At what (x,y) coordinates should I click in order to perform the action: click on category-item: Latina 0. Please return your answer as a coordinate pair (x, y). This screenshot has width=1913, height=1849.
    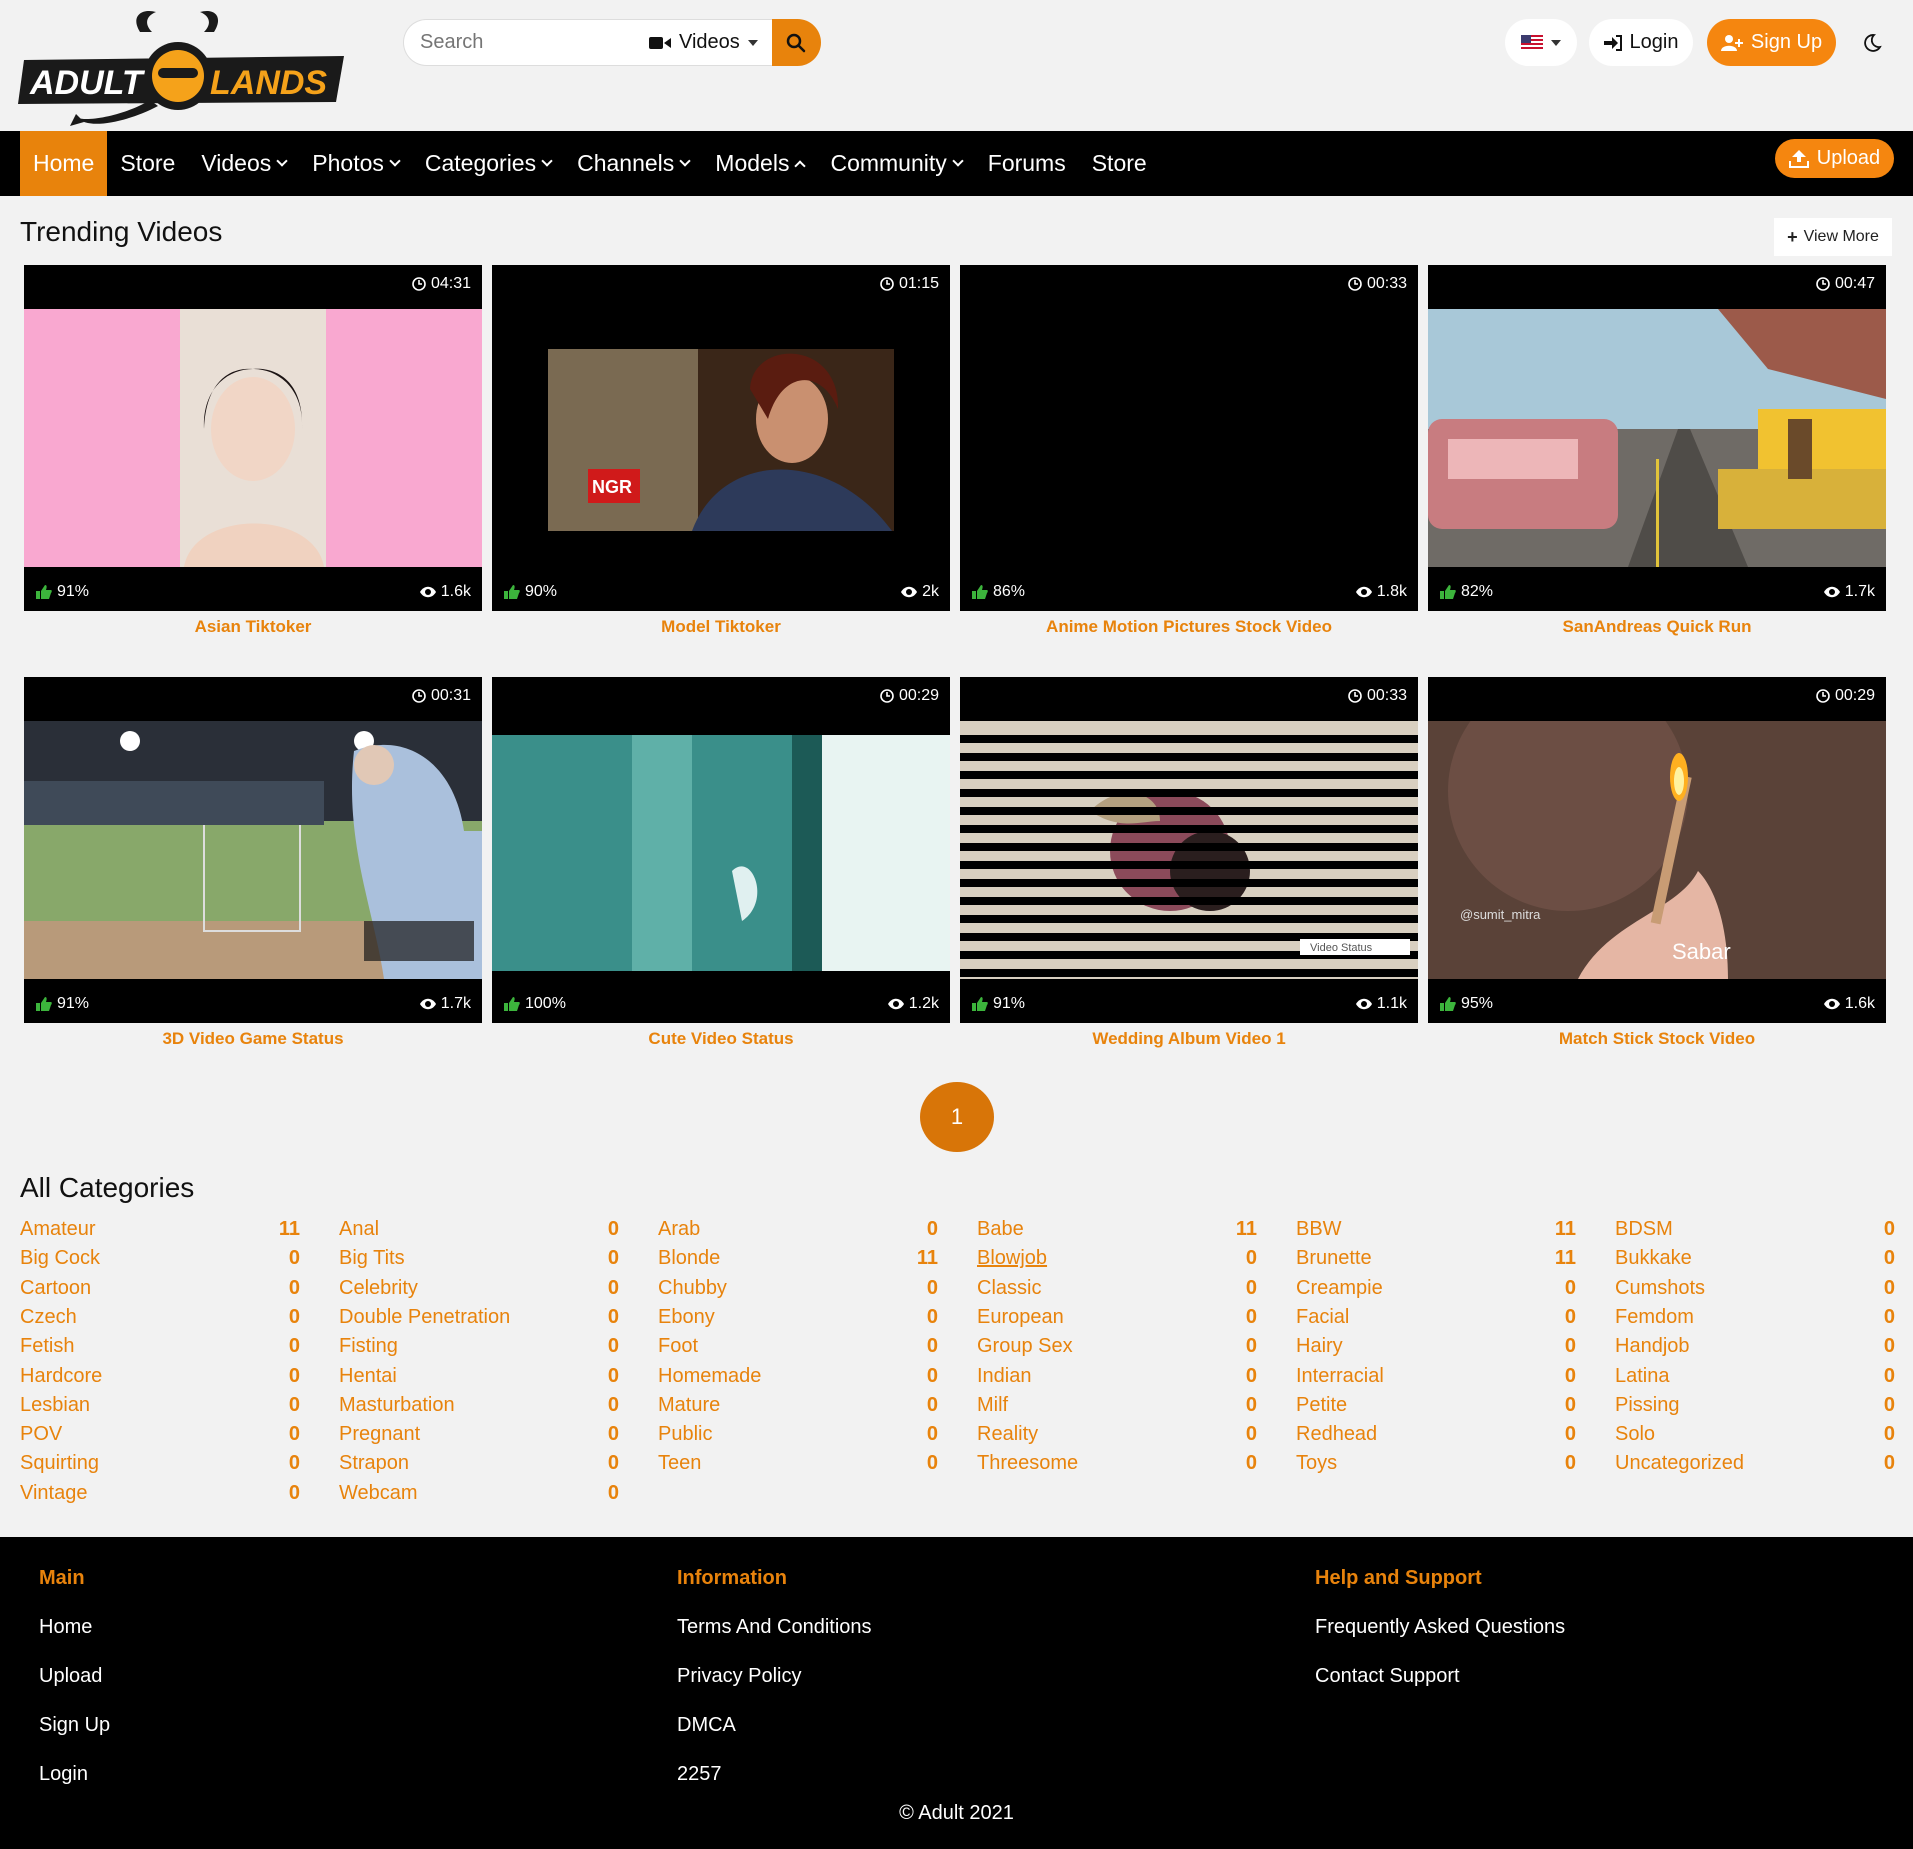
    Looking at the image, I should click on (1755, 1378).